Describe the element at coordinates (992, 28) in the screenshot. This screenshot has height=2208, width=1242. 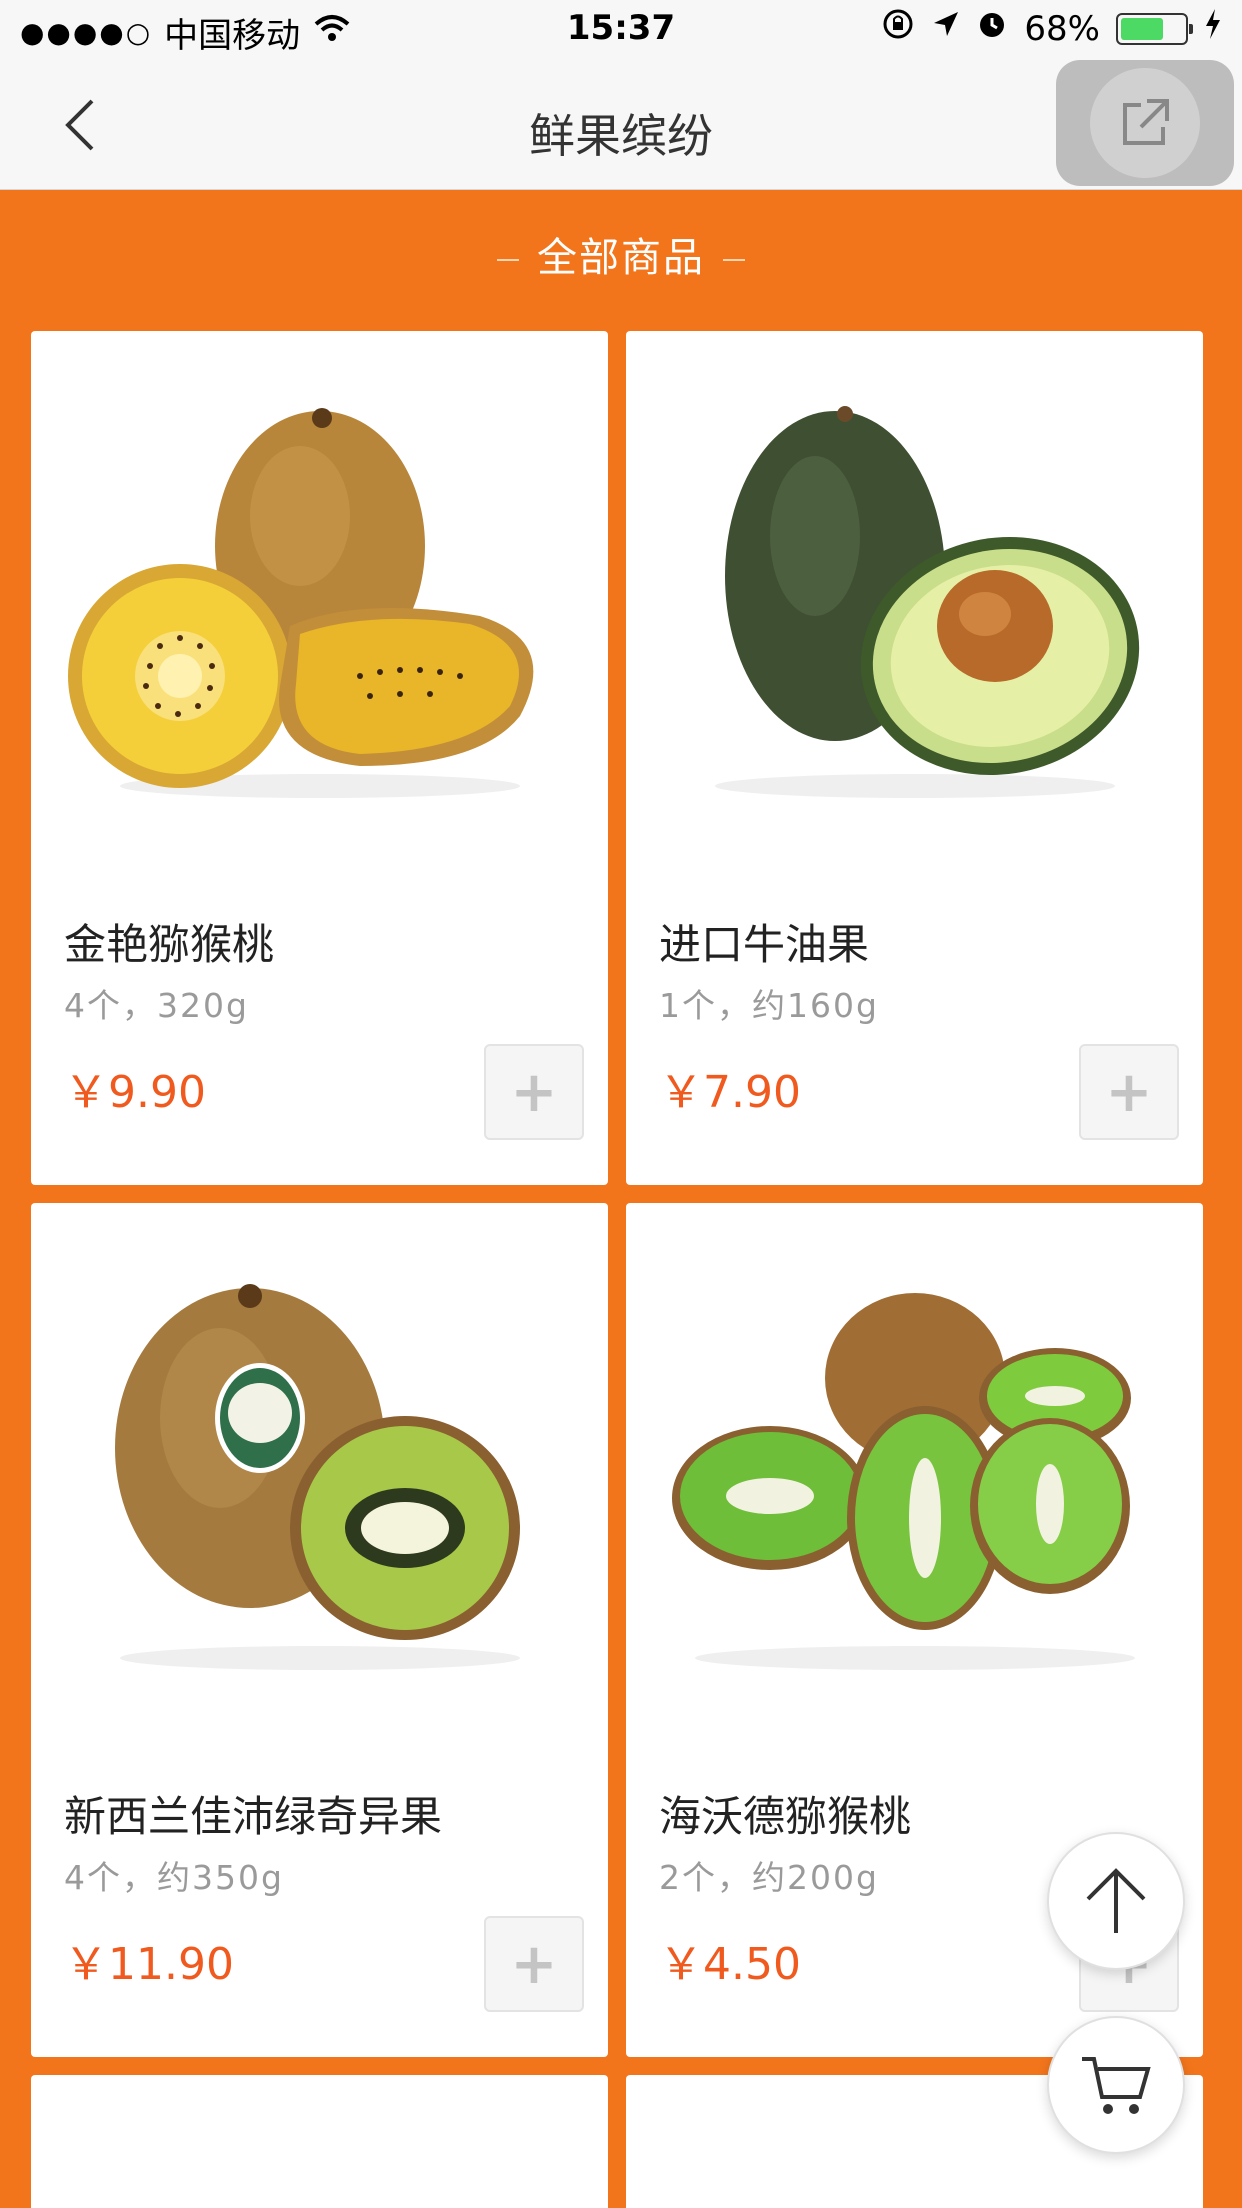
I see `alarm-icon` at that location.